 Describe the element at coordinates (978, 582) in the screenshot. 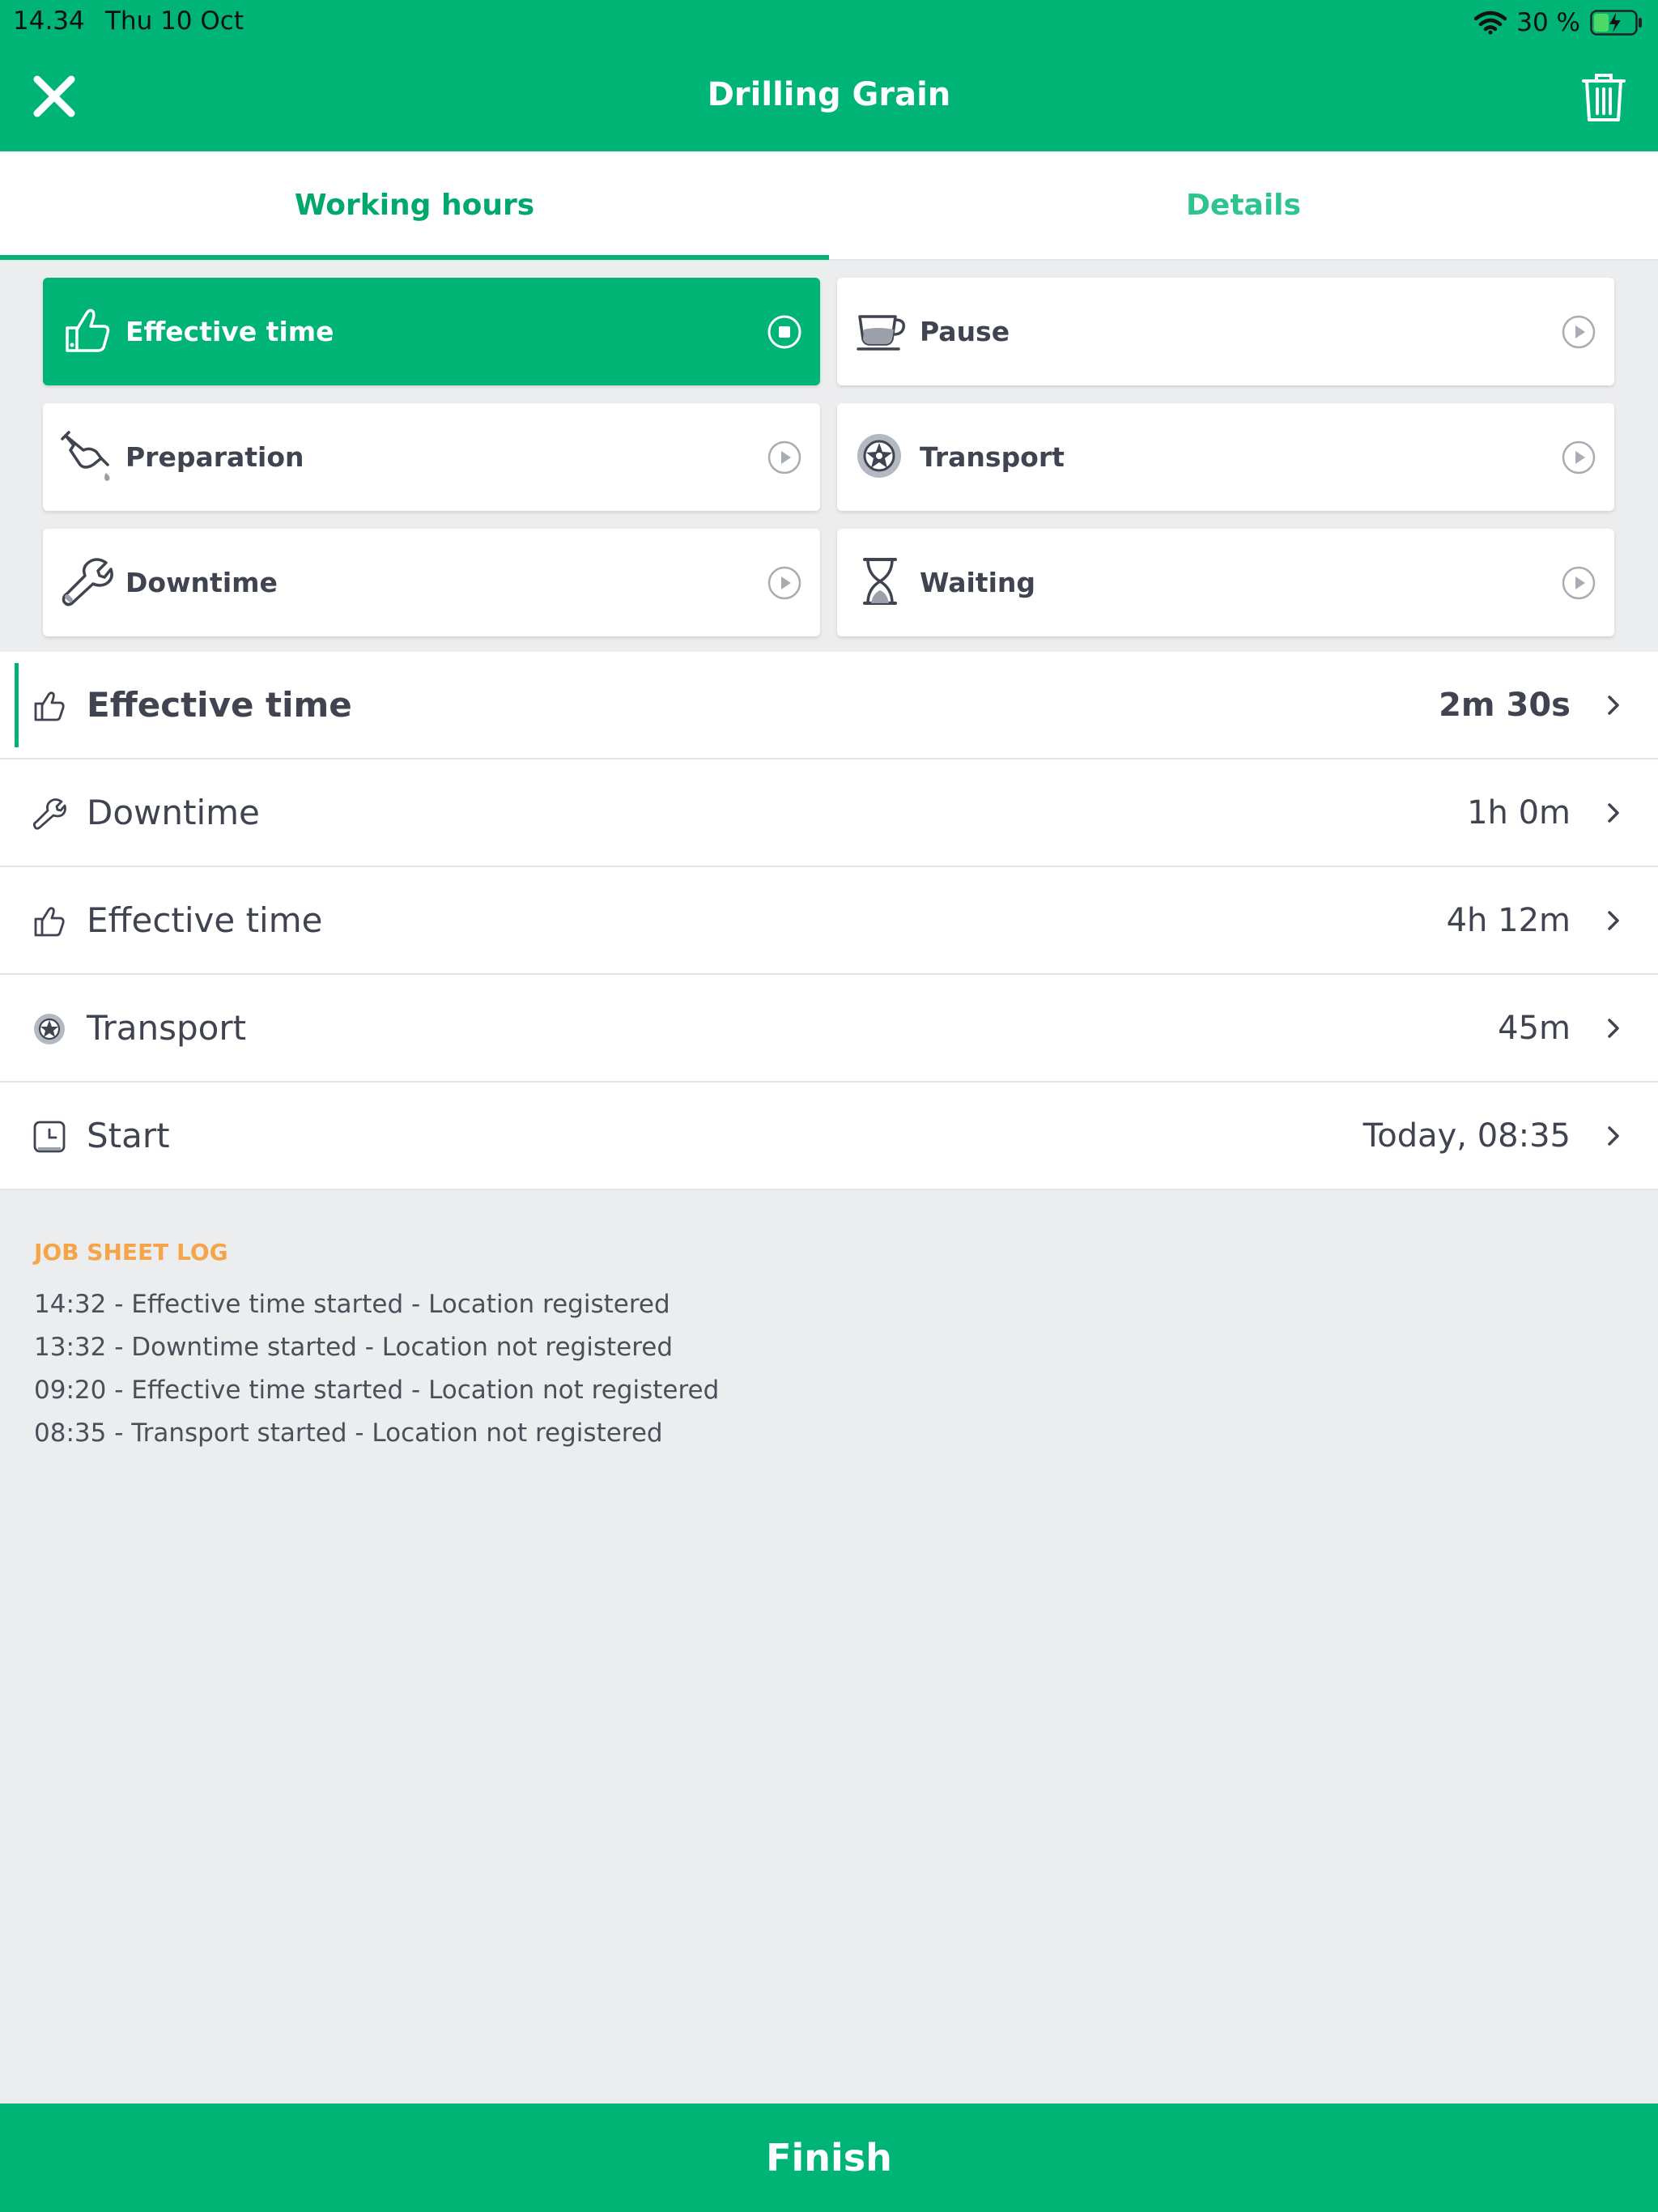

I see `activity-label: Waiting` at that location.